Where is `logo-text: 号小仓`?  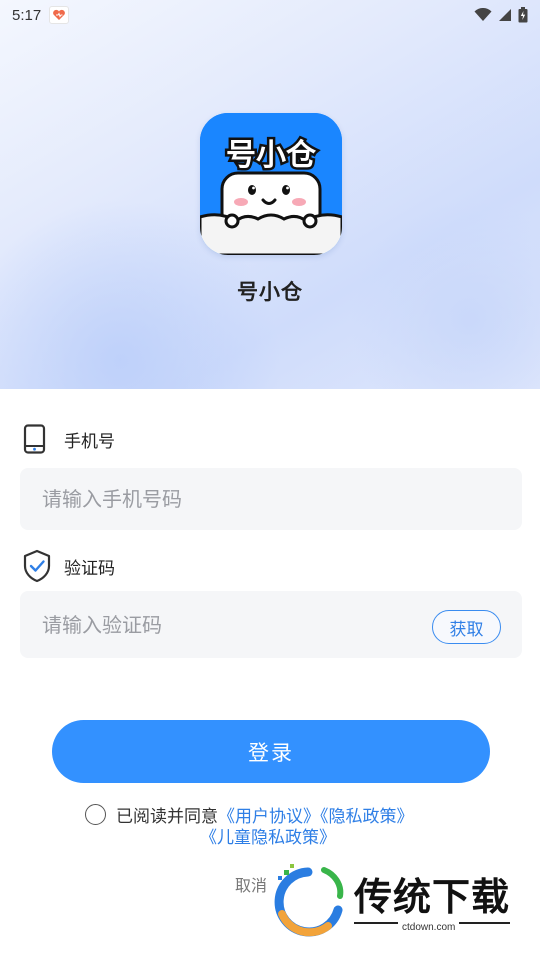
logo-text: 号小仓 is located at coordinates (271, 155).